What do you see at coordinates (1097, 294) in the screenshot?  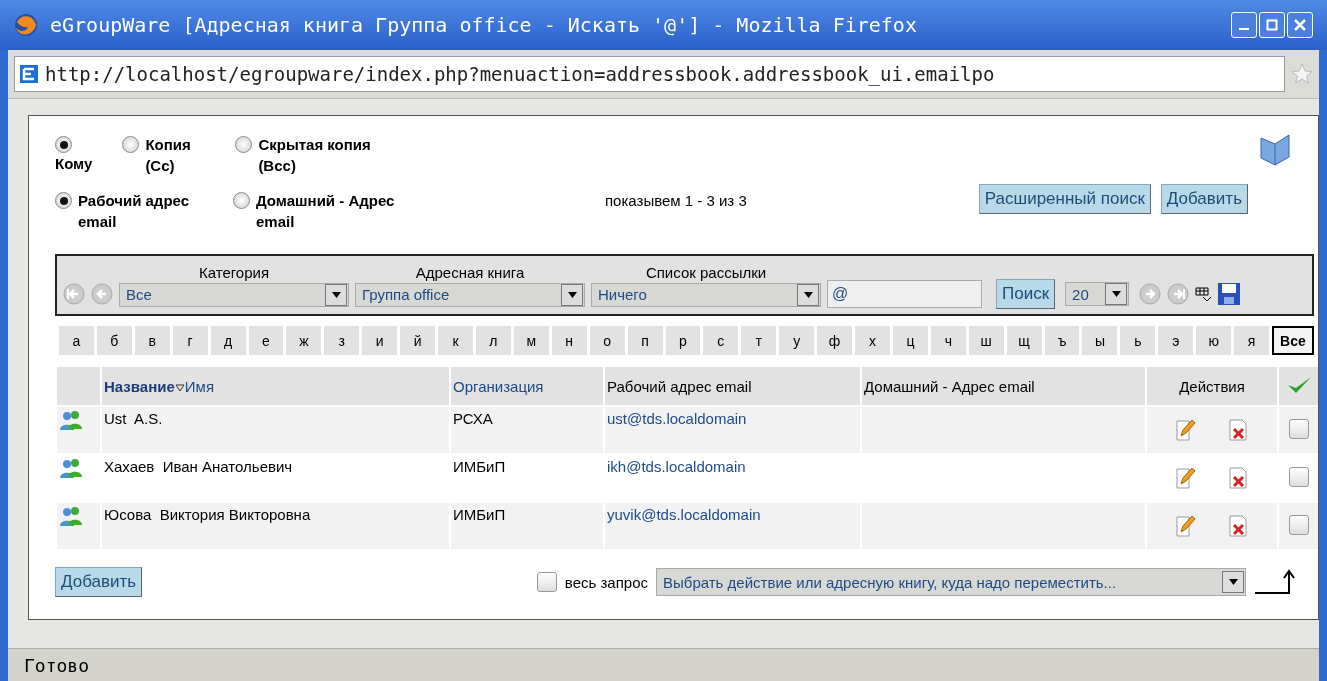 I see `page-size-select: 20` at bounding box center [1097, 294].